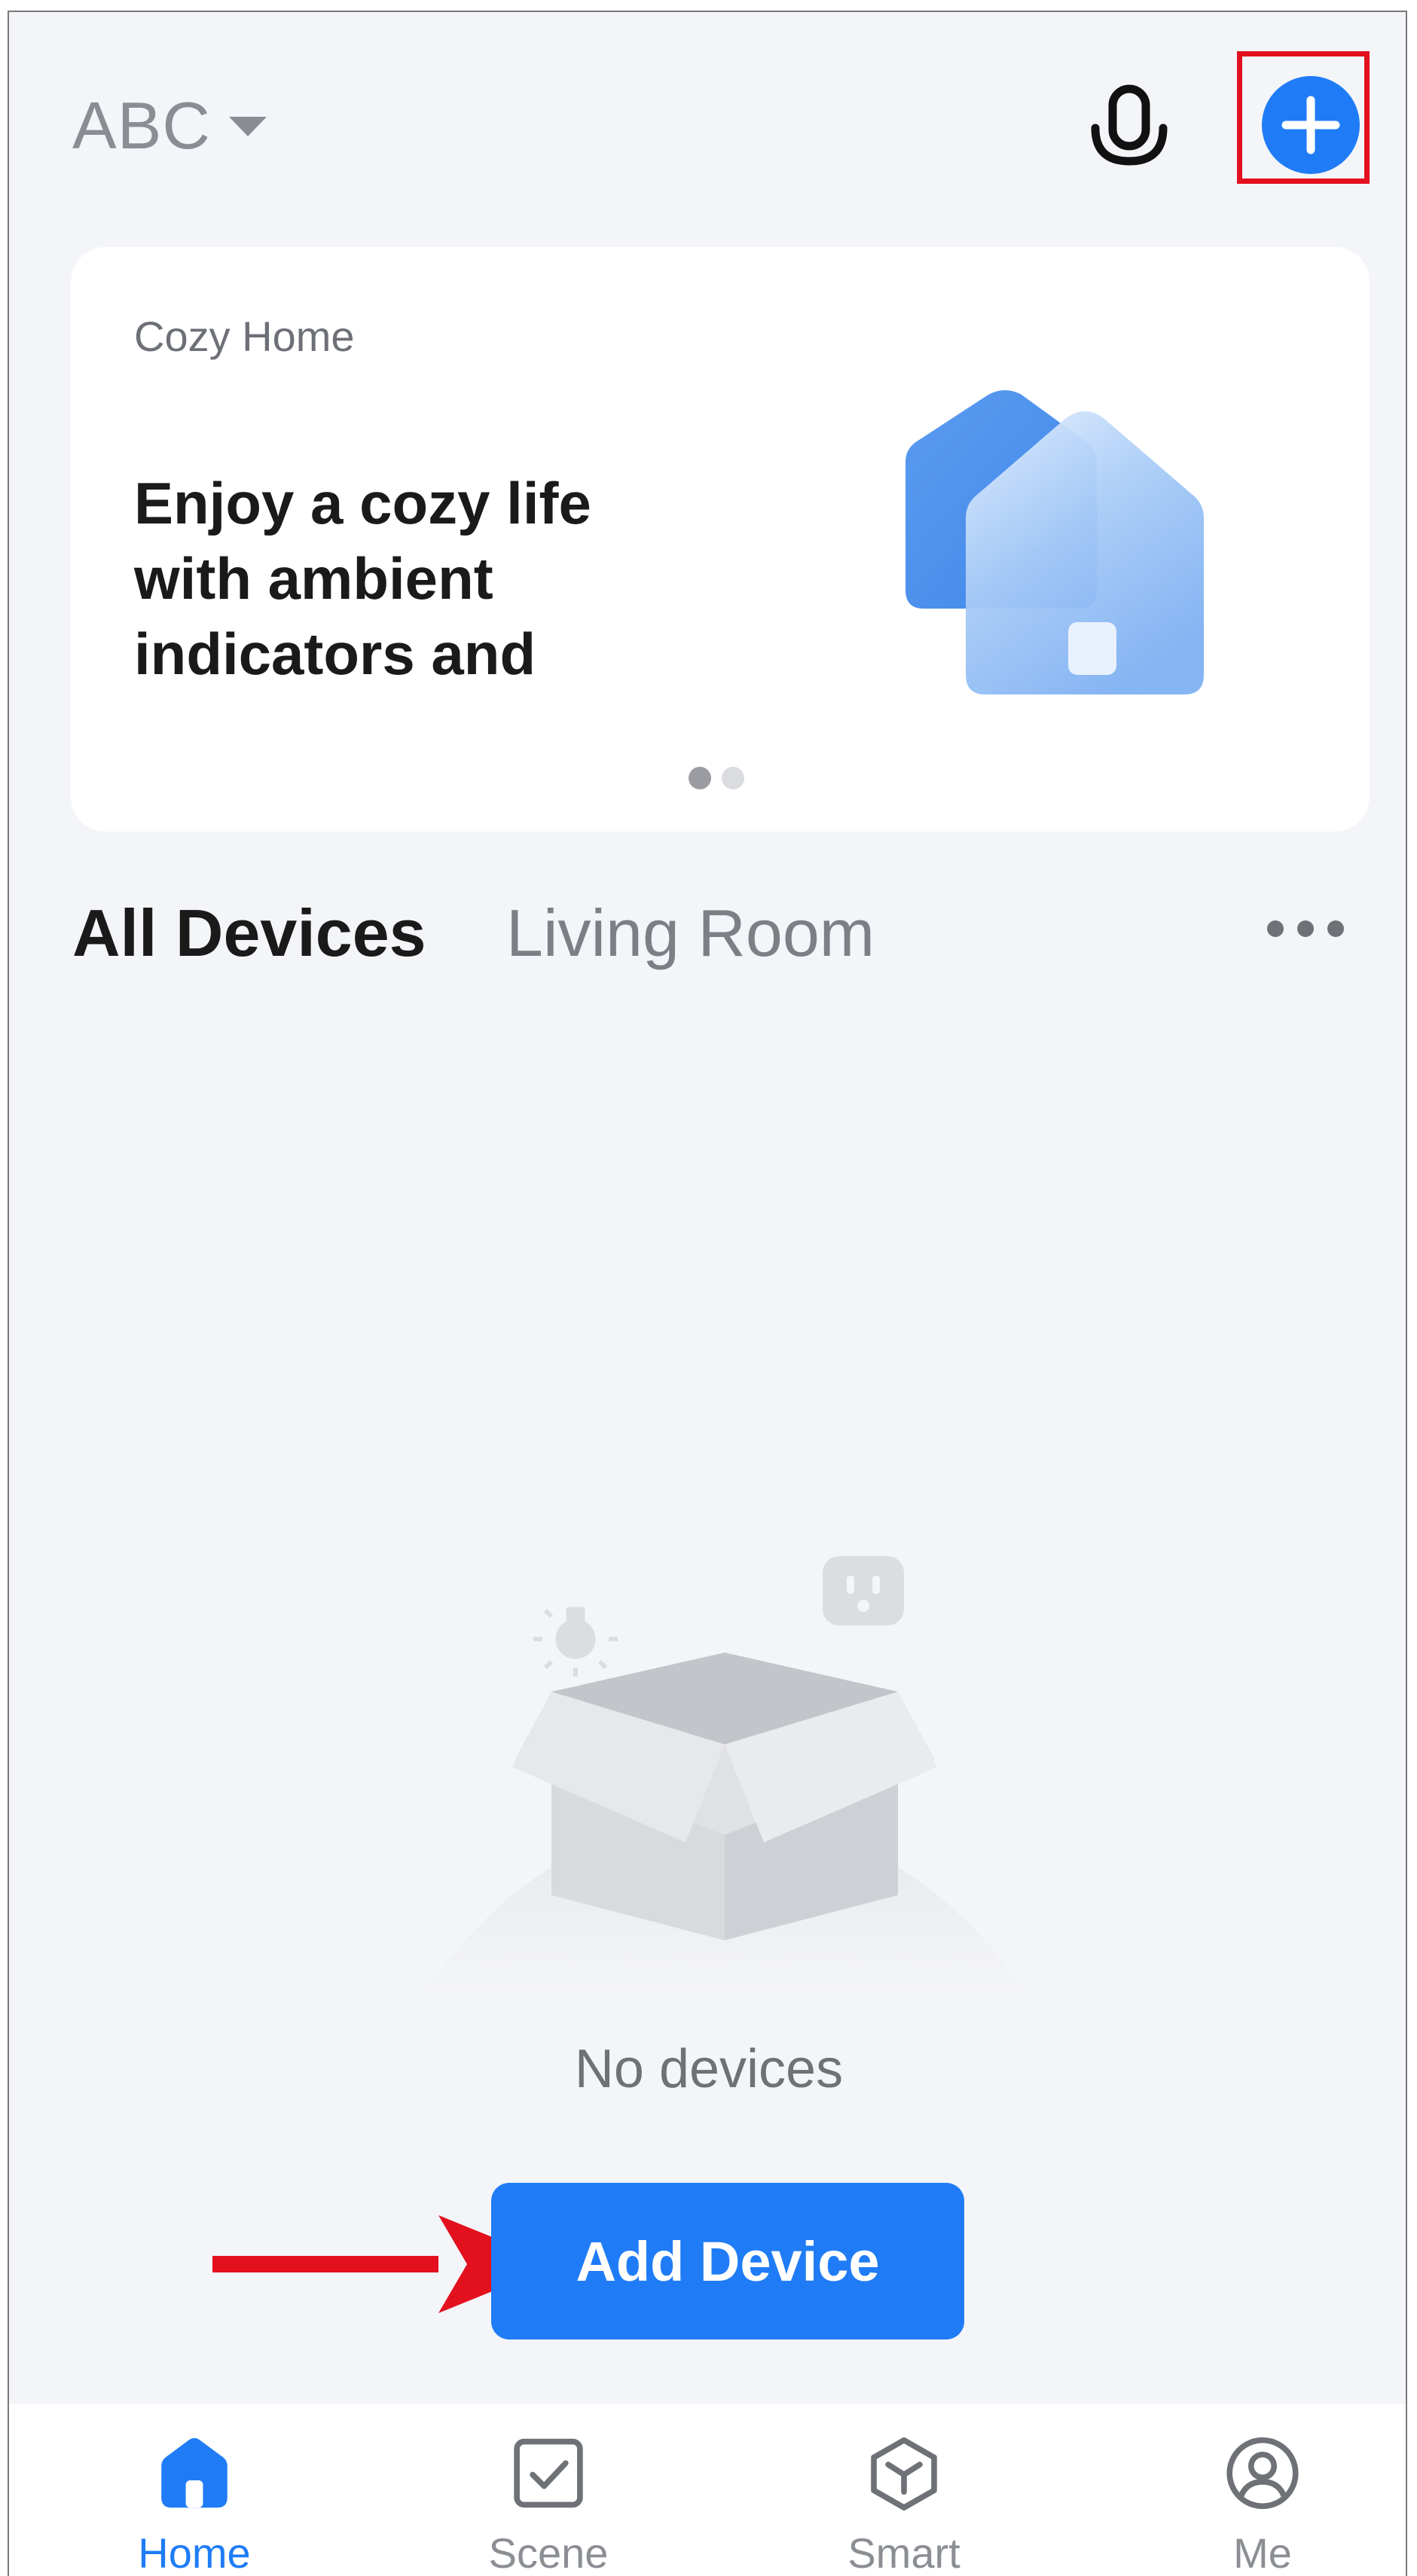 This screenshot has height=2576, width=1417. I want to click on caret-down-icon, so click(248, 129).